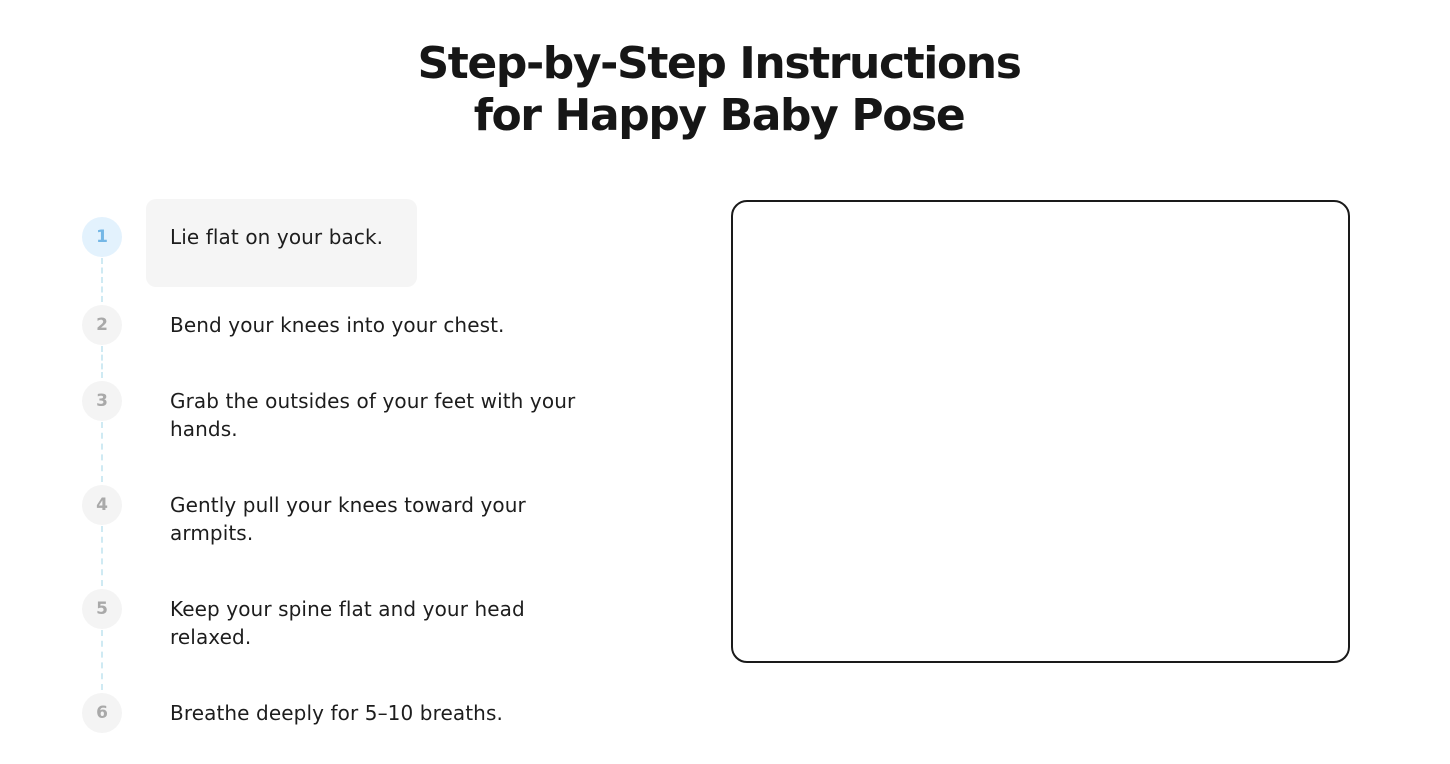 The height and width of the screenshot is (764, 1450). I want to click on step-item-1: 1 Lie flat on your back., so click(362, 243).